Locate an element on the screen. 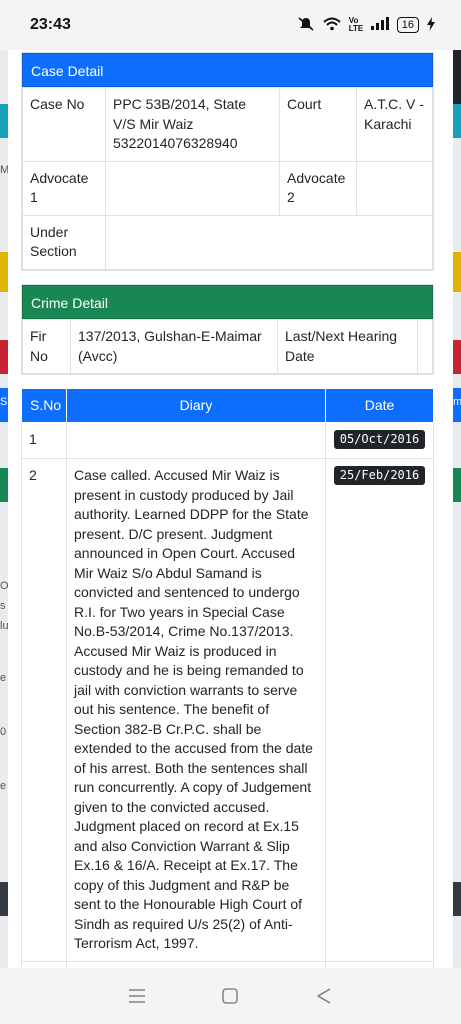  bg-edge-letter-3: e is located at coordinates (3, 678).